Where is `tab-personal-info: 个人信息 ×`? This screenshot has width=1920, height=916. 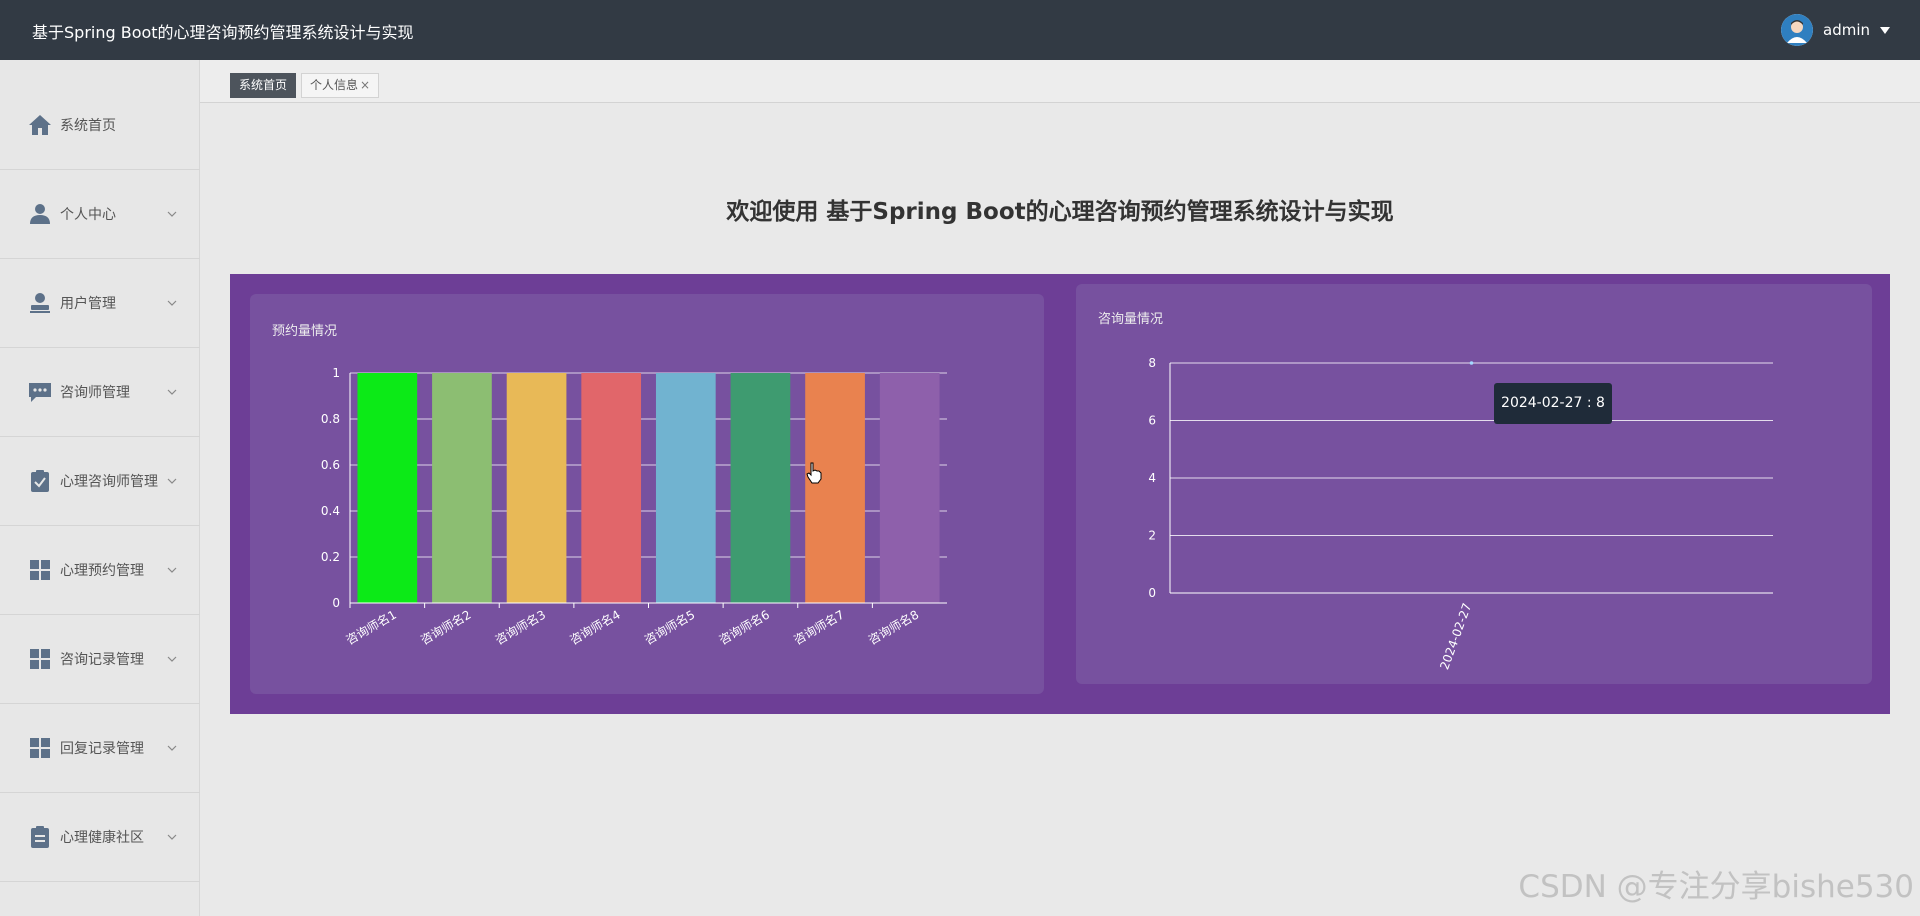 tab-personal-info: 个人信息 × is located at coordinates (340, 85).